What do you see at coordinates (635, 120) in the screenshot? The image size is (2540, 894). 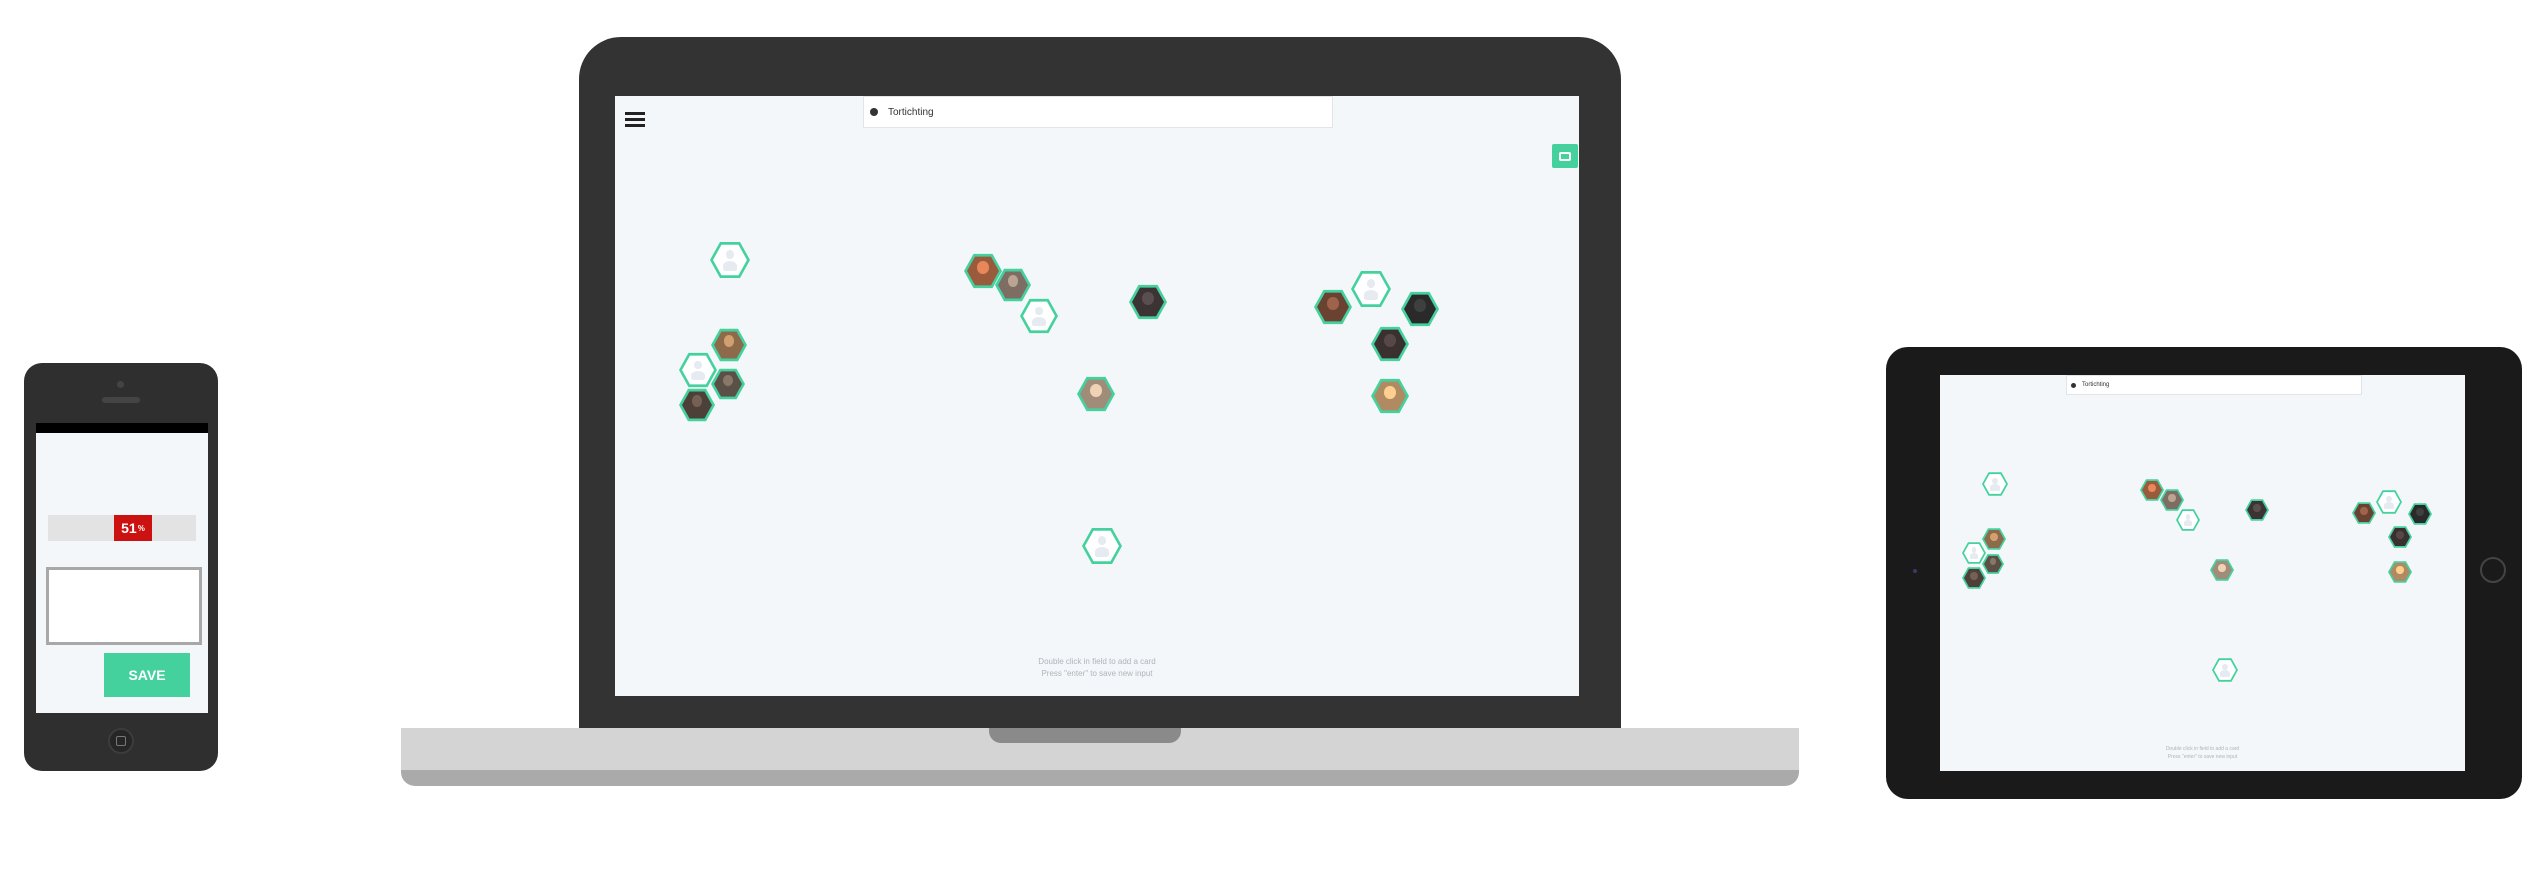 I see `menu-icon` at bounding box center [635, 120].